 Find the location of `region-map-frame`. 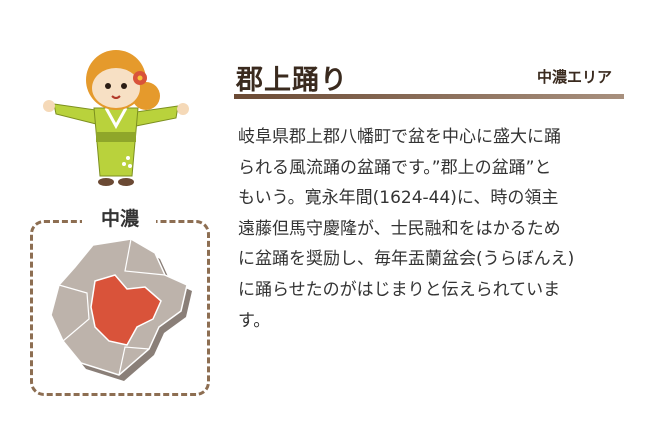

region-map-frame is located at coordinates (120, 308).